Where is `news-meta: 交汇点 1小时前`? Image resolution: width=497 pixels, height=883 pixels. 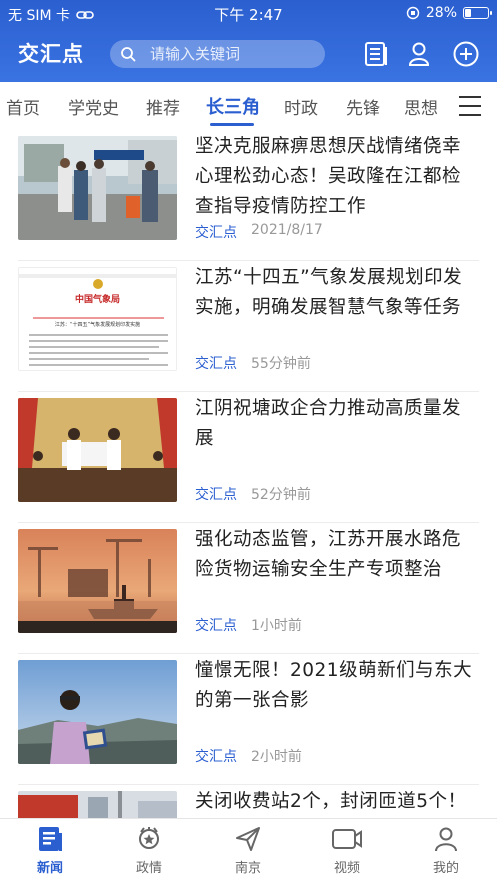 news-meta: 交汇点 1小时前 is located at coordinates (248, 625).